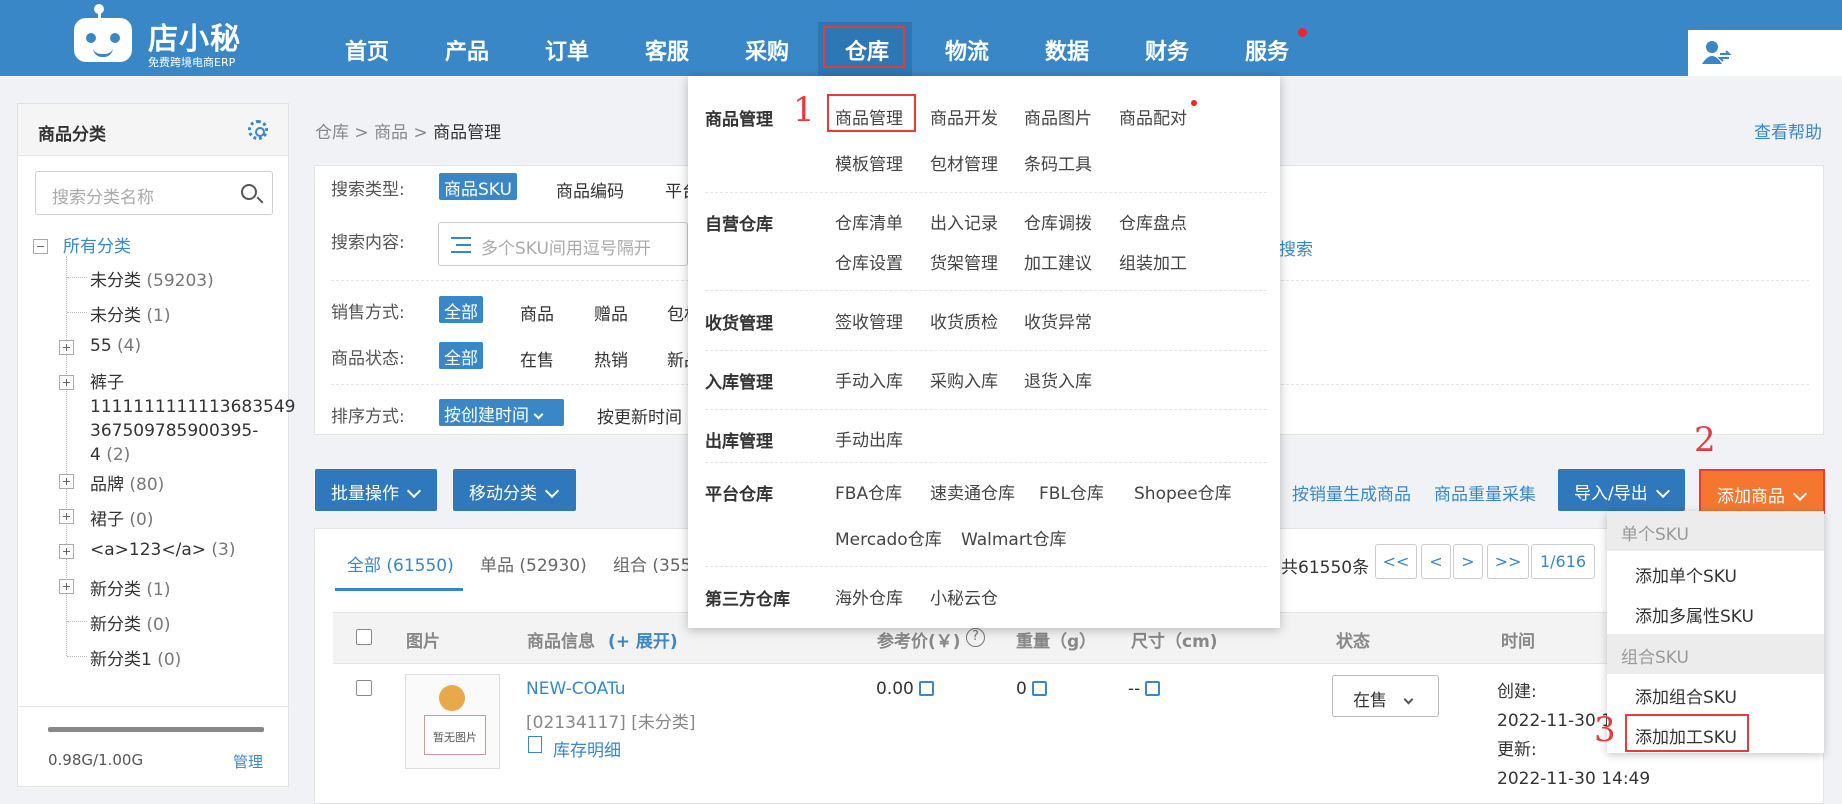 The height and width of the screenshot is (804, 1842). What do you see at coordinates (567, 50) in the screenshot?
I see `nav-orders: 订单` at bounding box center [567, 50].